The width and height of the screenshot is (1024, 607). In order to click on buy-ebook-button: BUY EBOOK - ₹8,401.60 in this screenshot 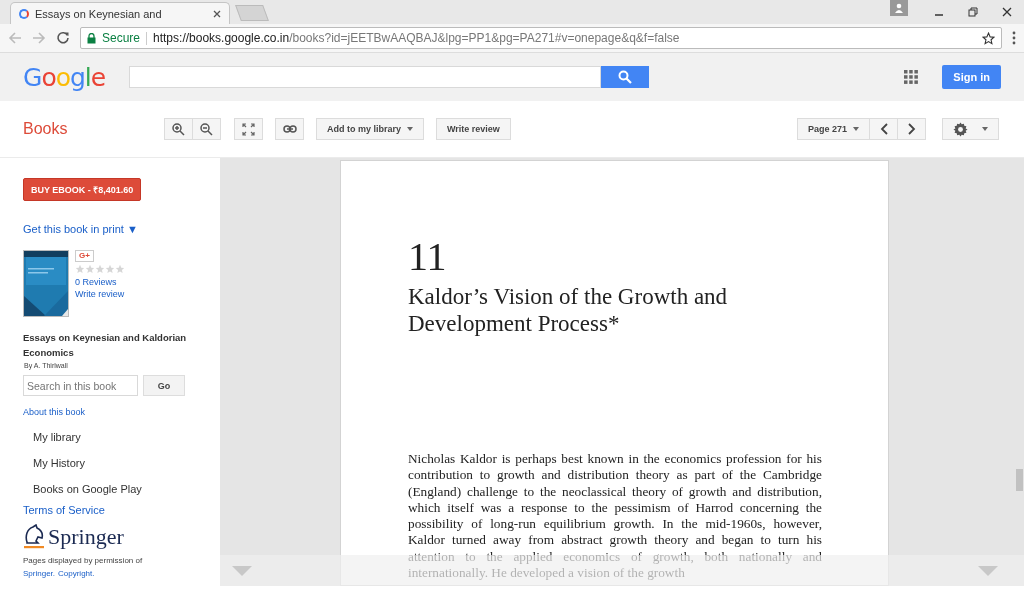, I will do `click(82, 189)`.